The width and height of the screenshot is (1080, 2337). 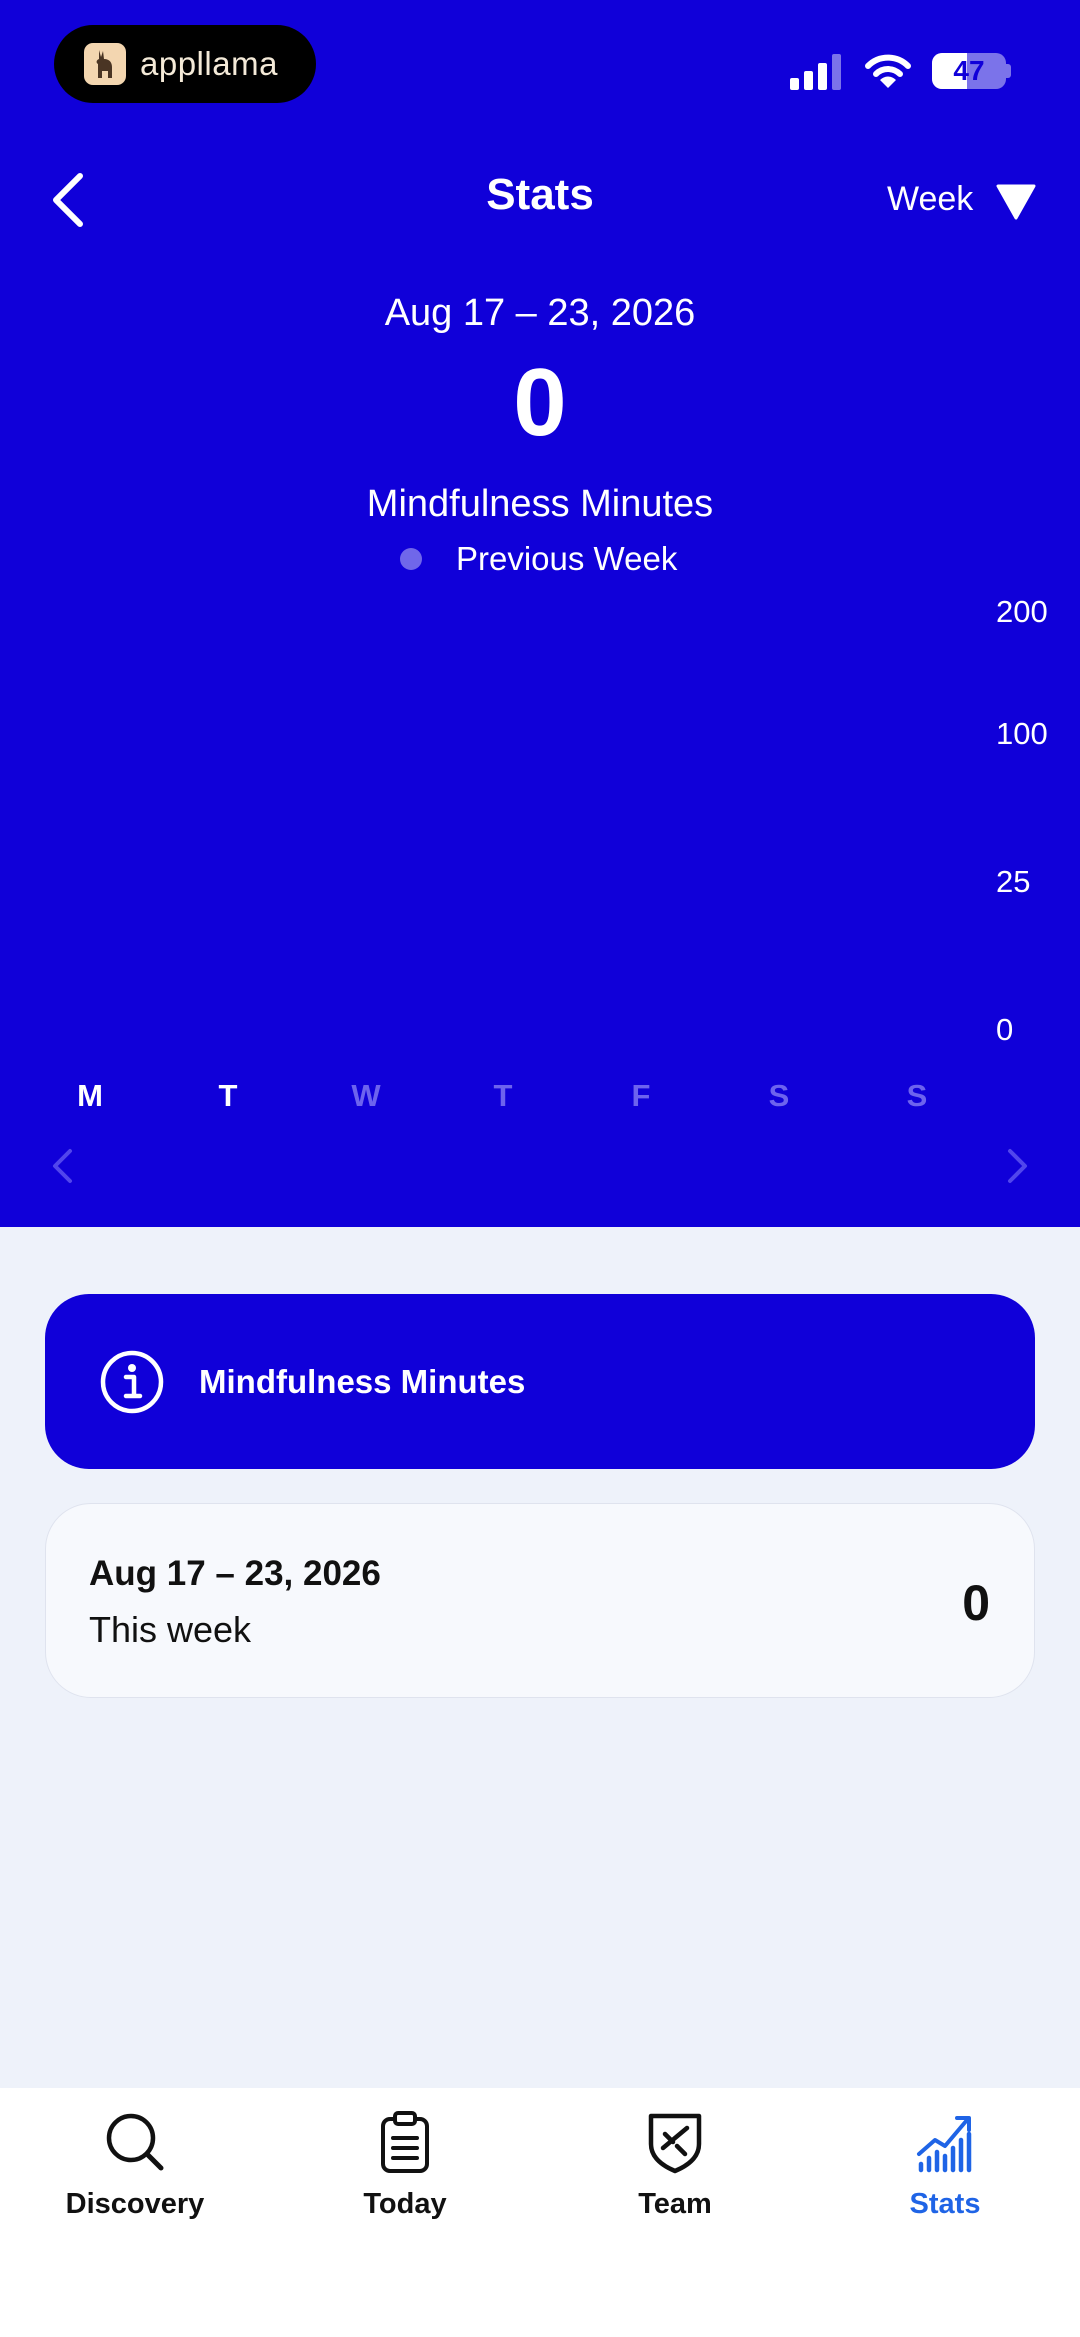 I want to click on wifi-icon, so click(x=888, y=71).